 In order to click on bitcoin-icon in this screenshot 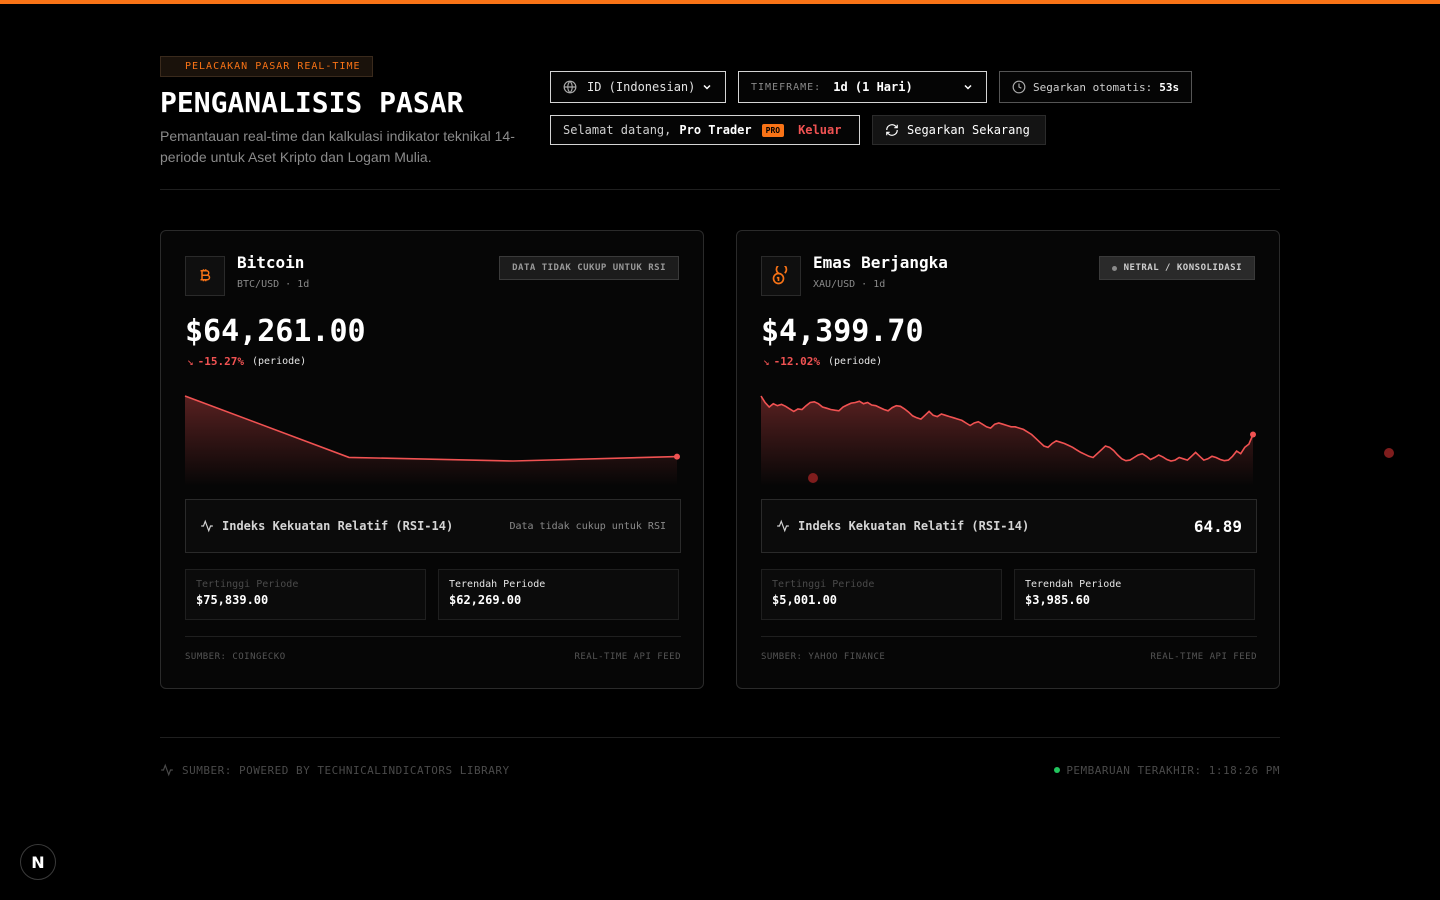, I will do `click(205, 276)`.